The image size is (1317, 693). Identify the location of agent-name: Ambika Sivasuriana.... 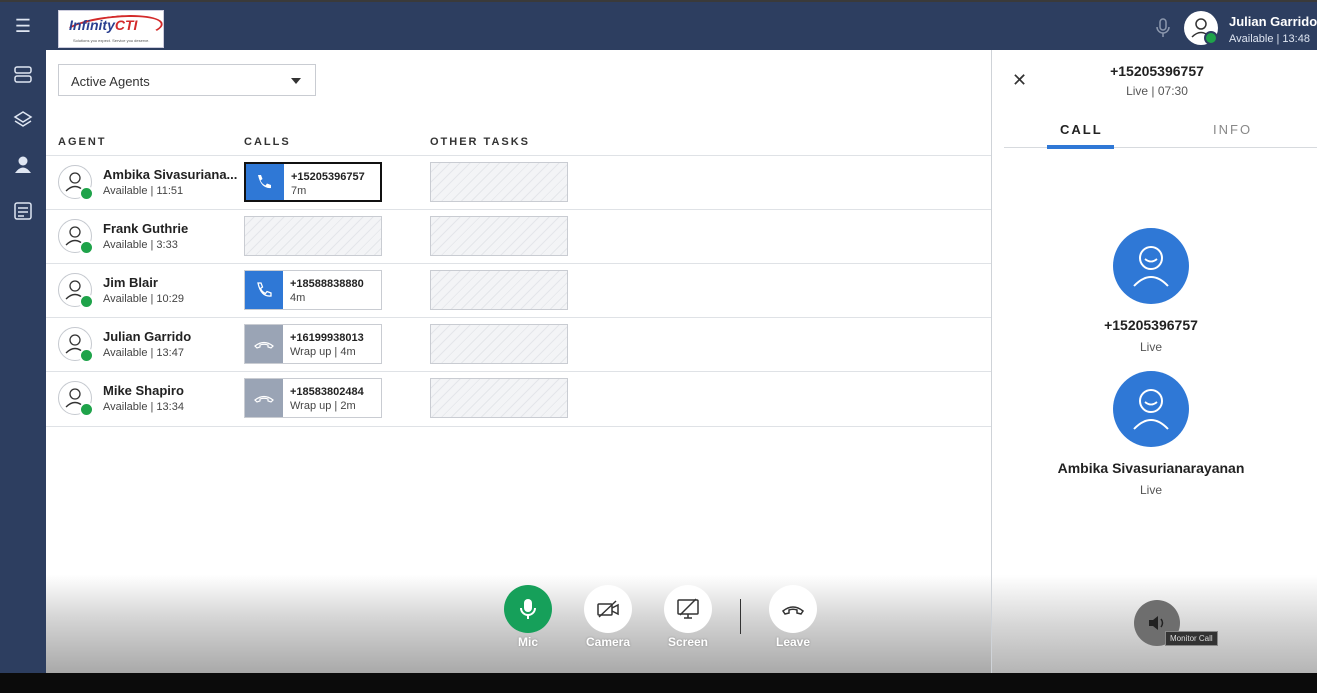
(170, 174).